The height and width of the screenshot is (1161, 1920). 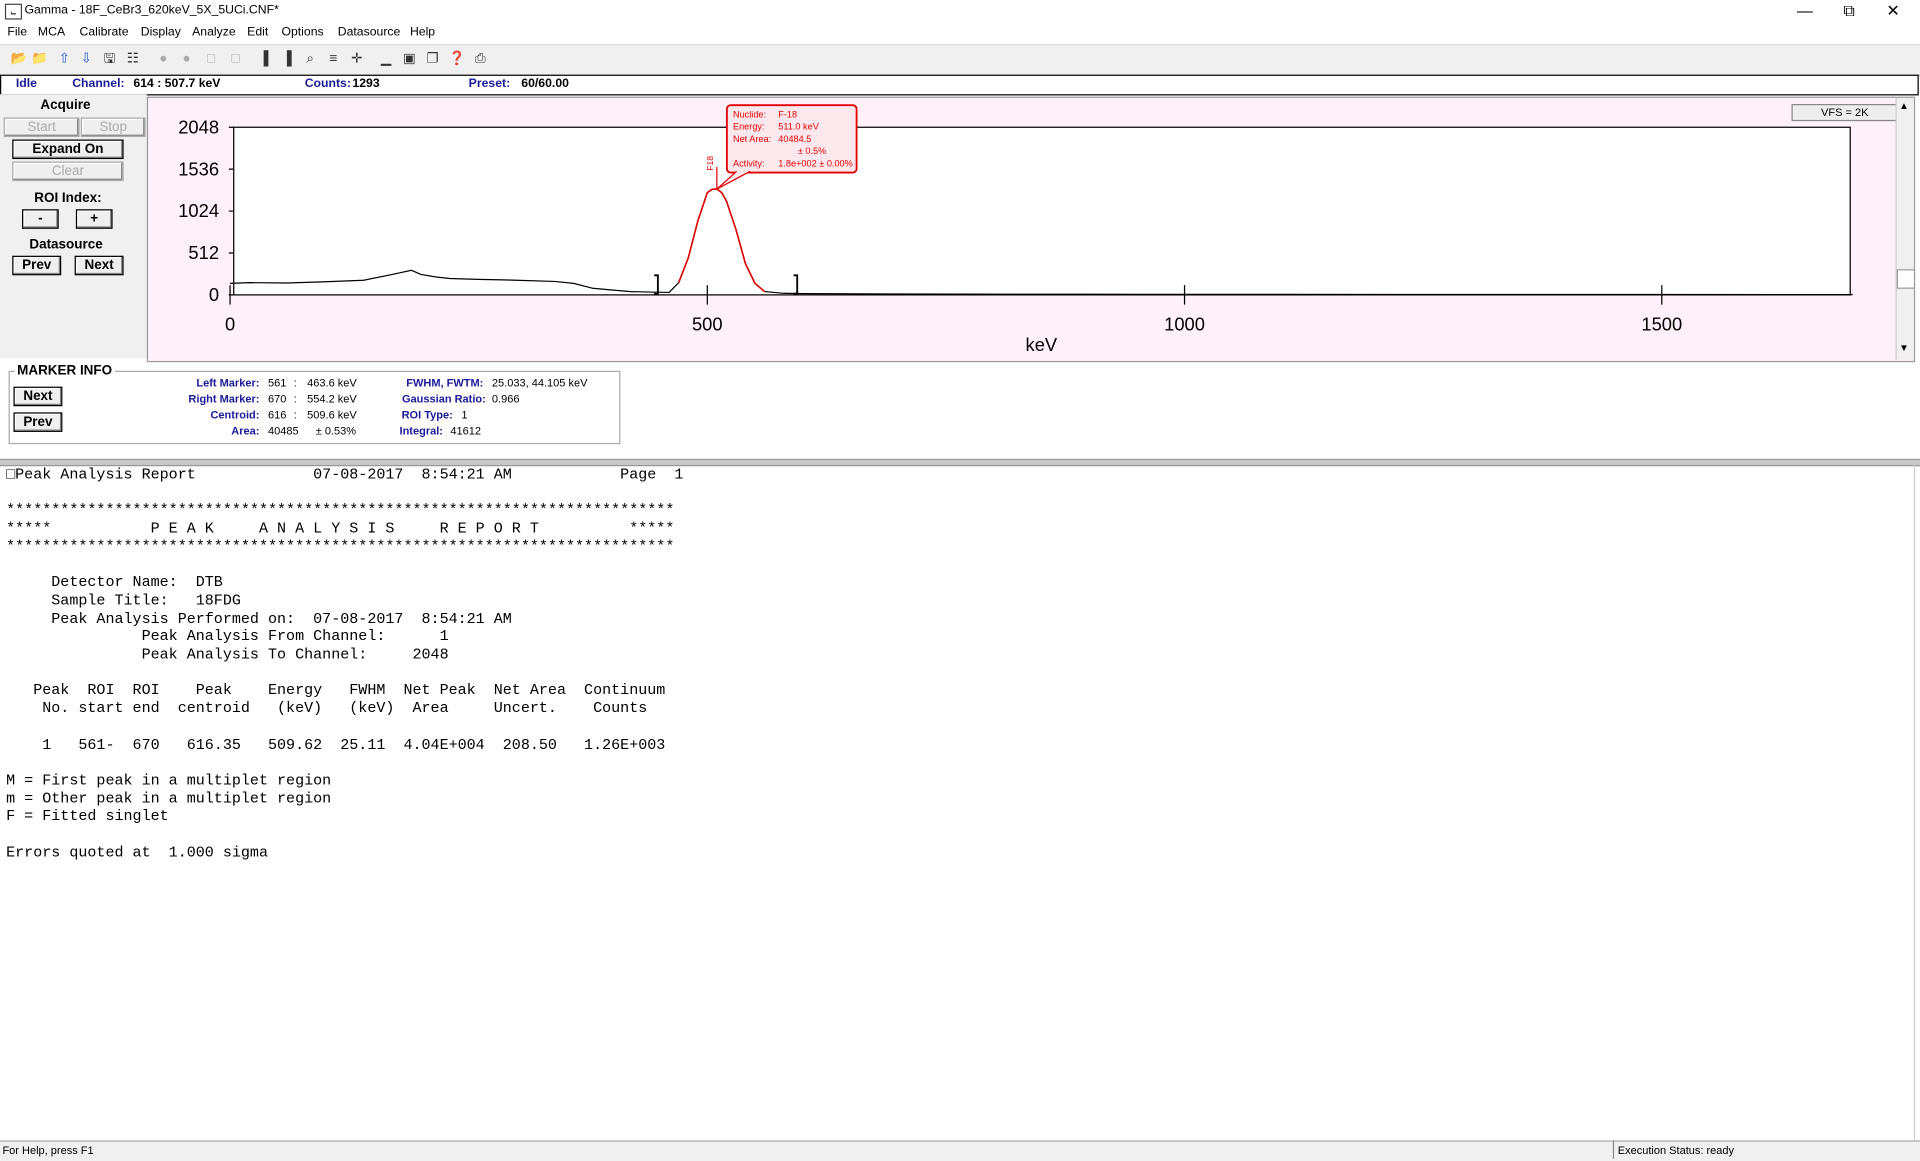 I want to click on minimize-window-icon: ▁, so click(x=386, y=59).